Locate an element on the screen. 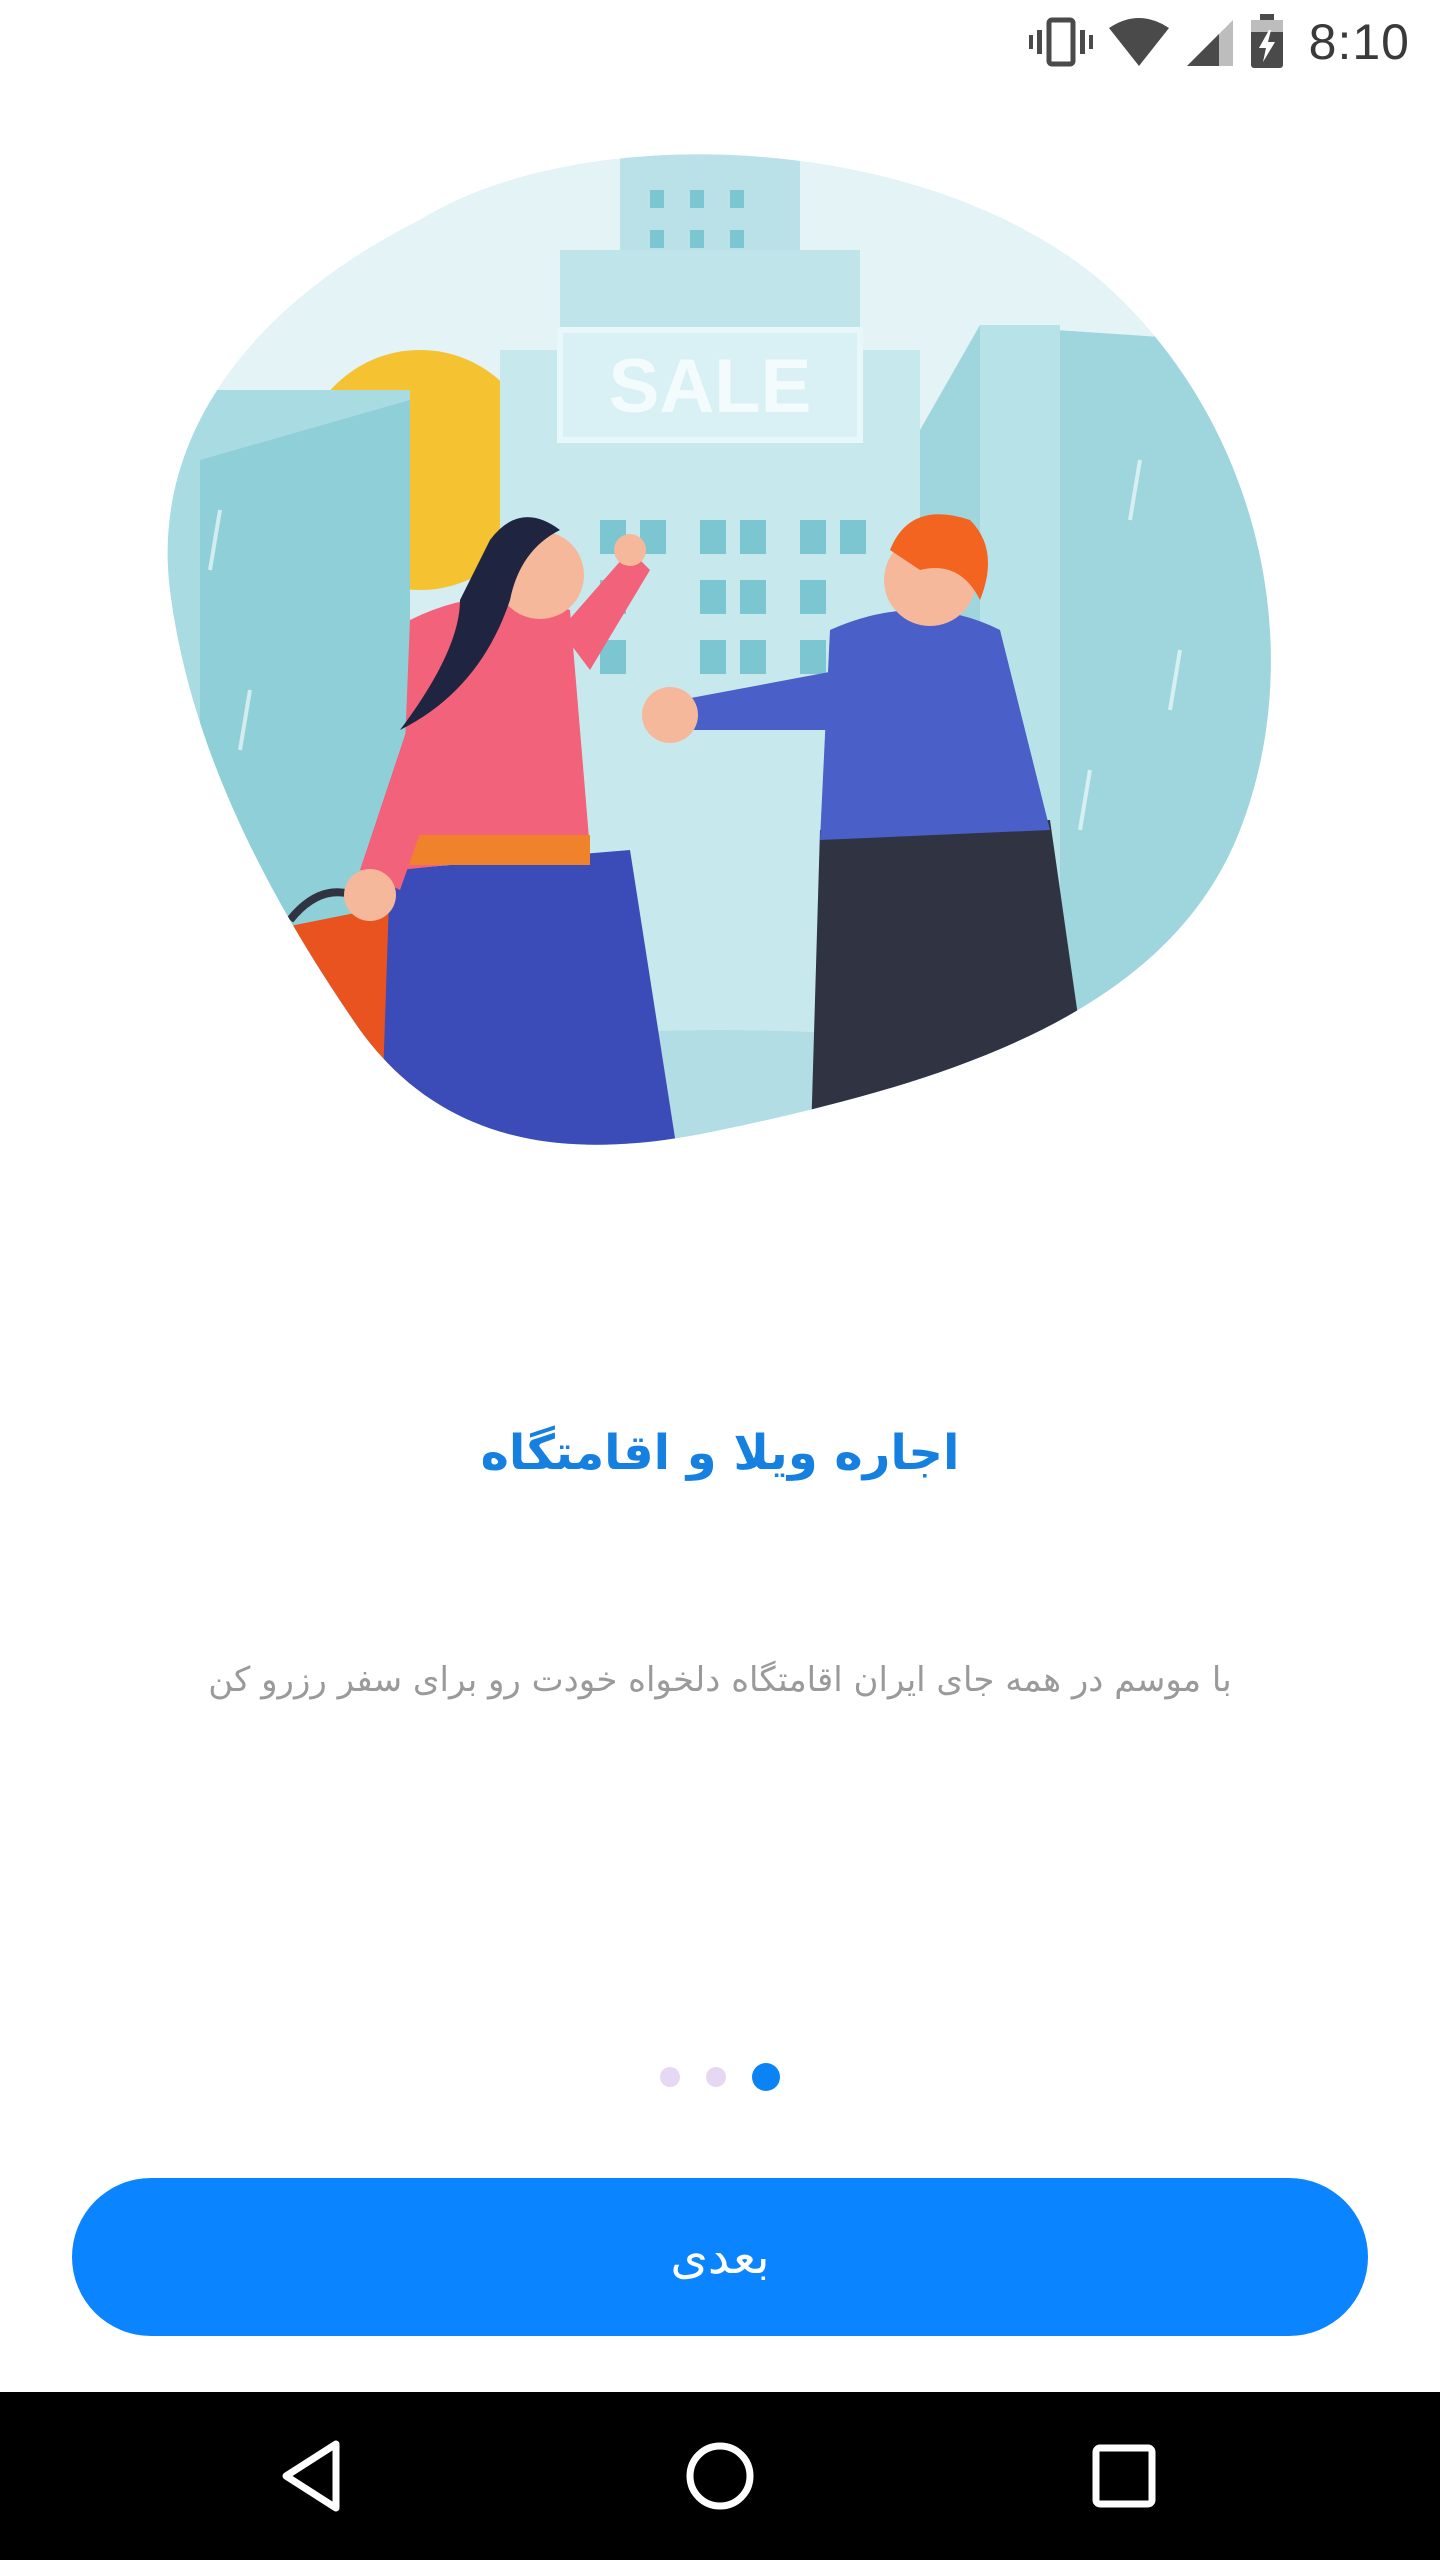  home-icon is located at coordinates (720, 2476).